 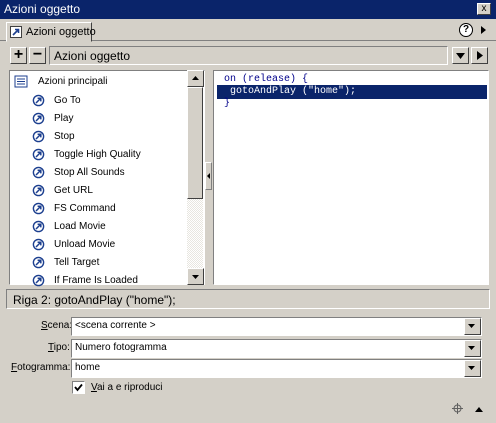 I want to click on action-item-label: Unload Movie, so click(x=85, y=244).